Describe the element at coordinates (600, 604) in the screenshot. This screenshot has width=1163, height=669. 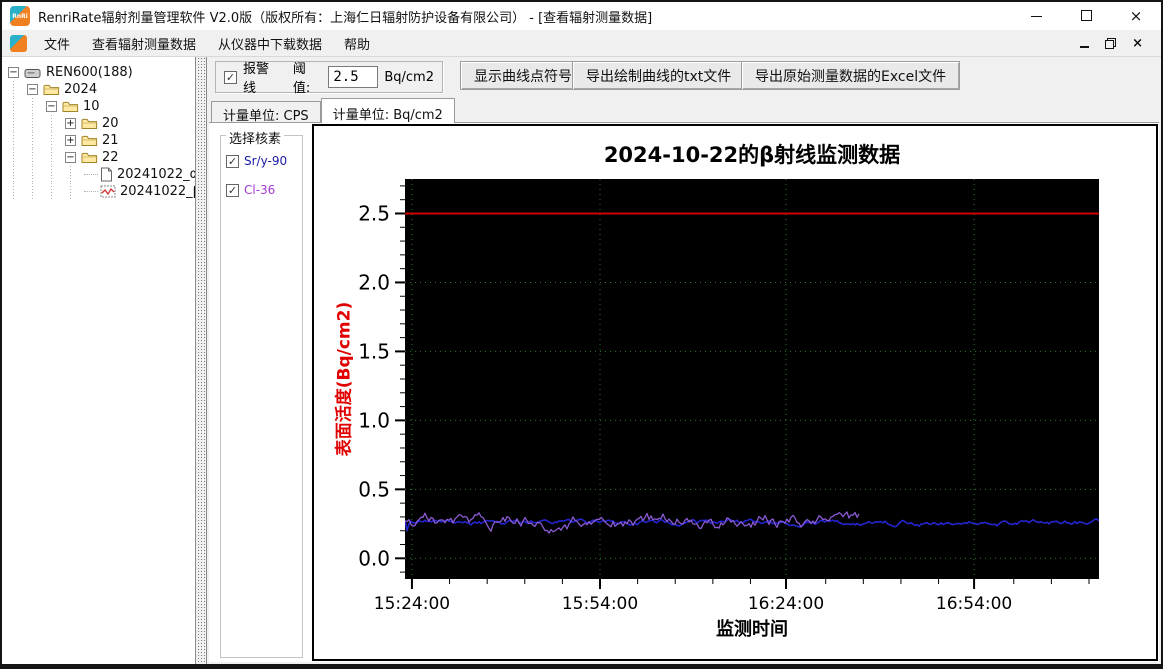
I see `svg-text: 15:54:00` at that location.